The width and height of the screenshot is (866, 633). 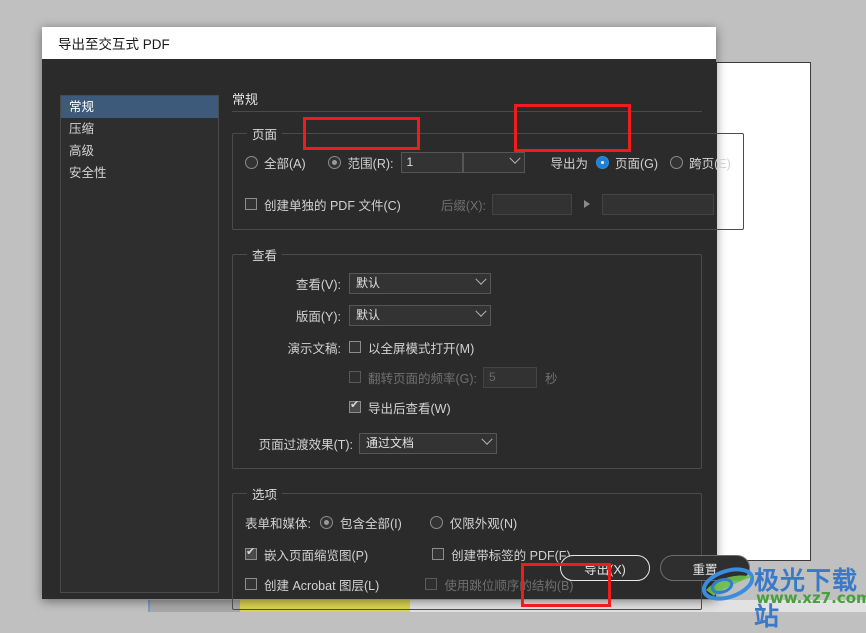 I want to click on checkbox-open-fullscreen, so click(x=355, y=347).